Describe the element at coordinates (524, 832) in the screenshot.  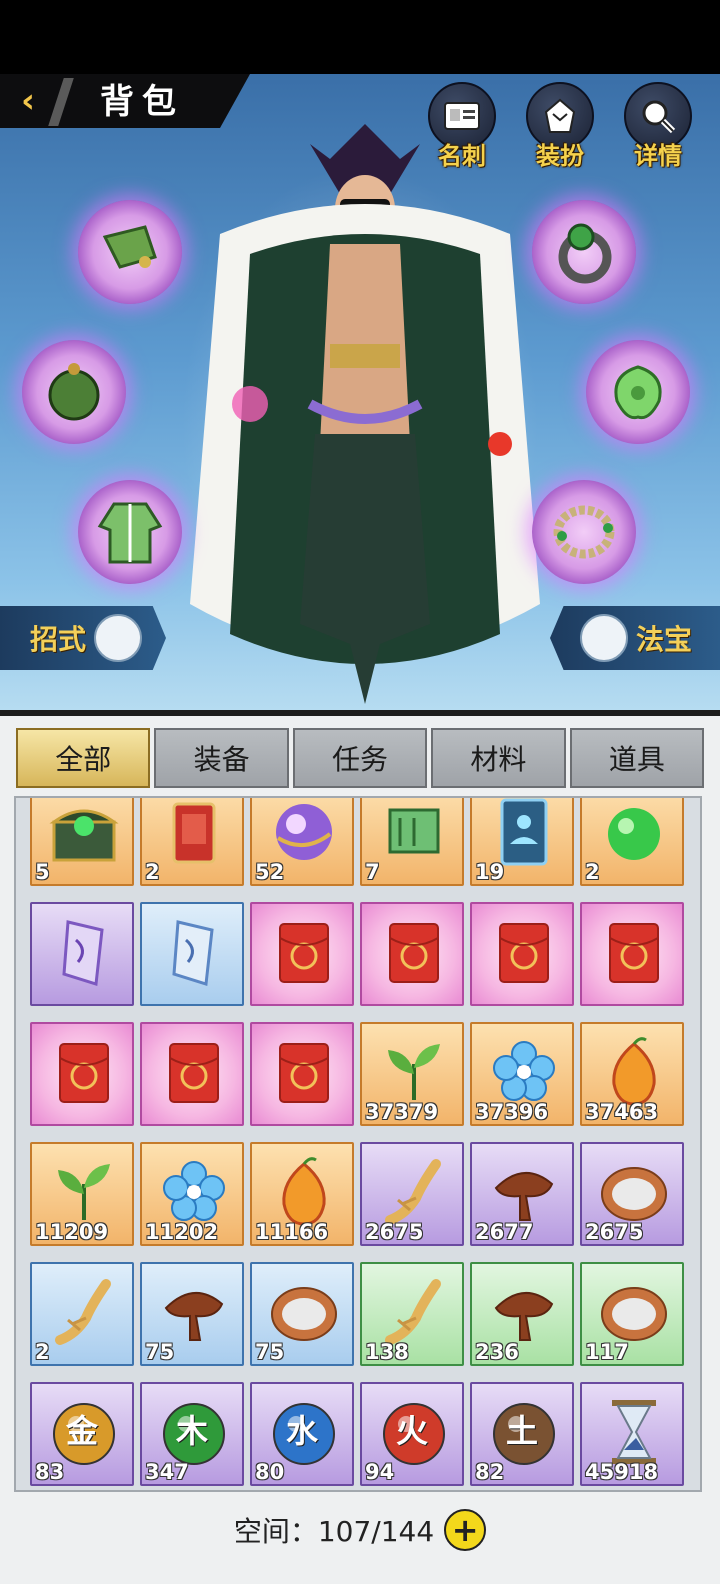
I see `meditation-card-icon` at that location.